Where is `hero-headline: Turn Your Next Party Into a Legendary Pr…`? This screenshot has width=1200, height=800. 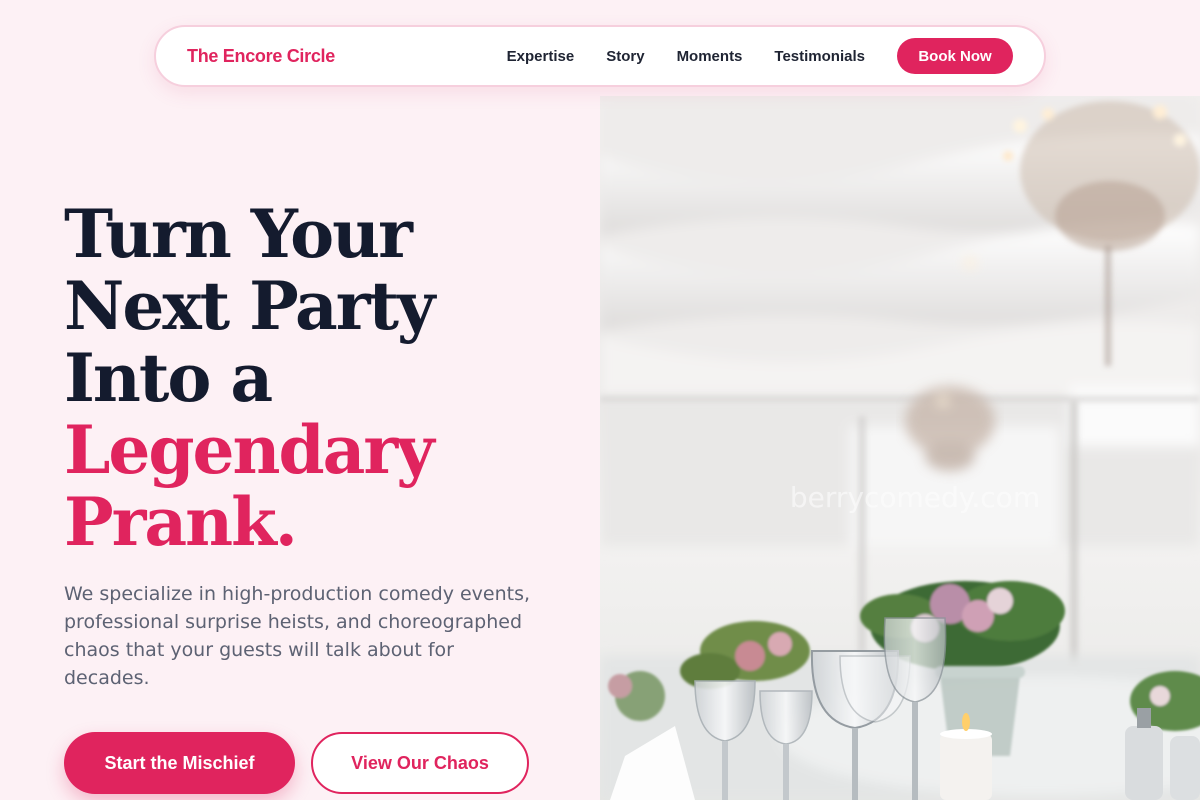 hero-headline: Turn Your Next Party Into a Legendary Pr… is located at coordinates (249, 378).